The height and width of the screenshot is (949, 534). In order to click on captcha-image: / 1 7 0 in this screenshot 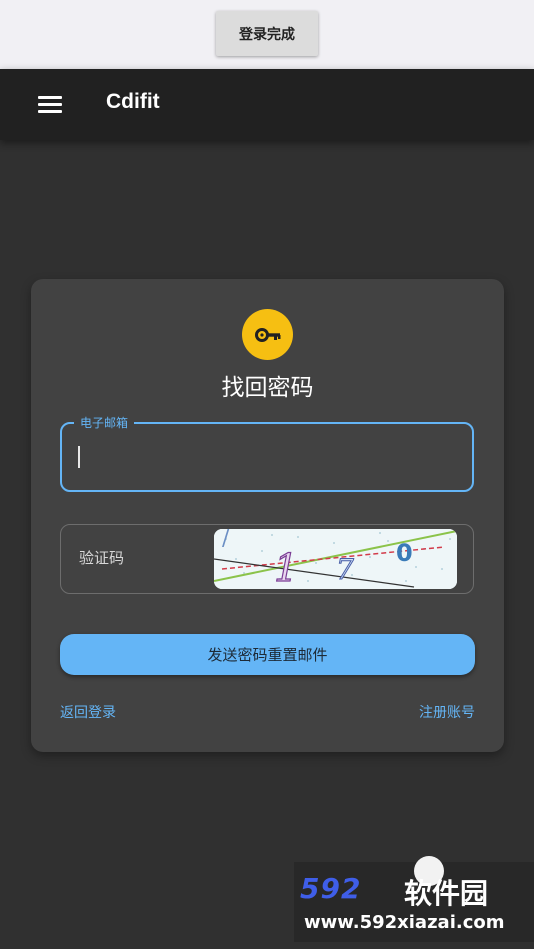, I will do `click(335, 559)`.